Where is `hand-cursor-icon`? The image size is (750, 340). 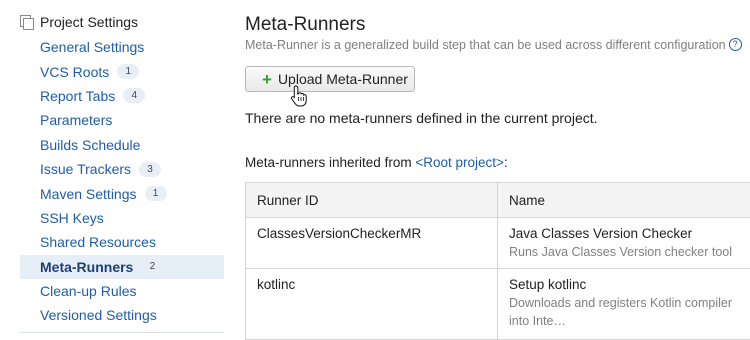
hand-cursor-icon is located at coordinates (298, 96).